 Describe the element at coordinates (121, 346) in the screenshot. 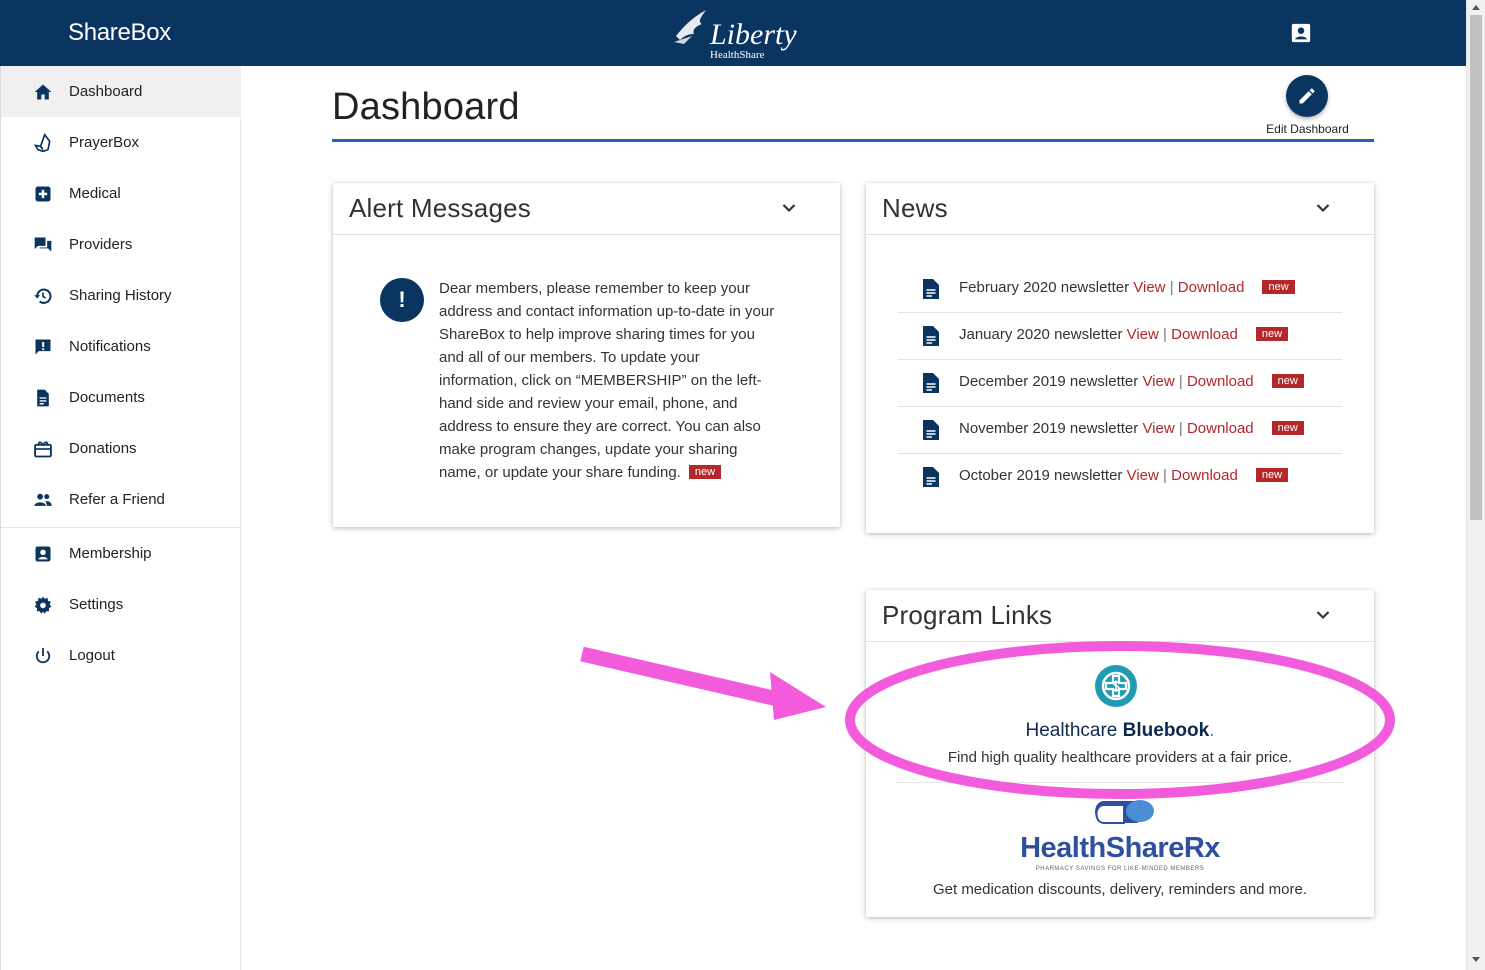

I see `sidebar-item-notifications: Notifications` at that location.